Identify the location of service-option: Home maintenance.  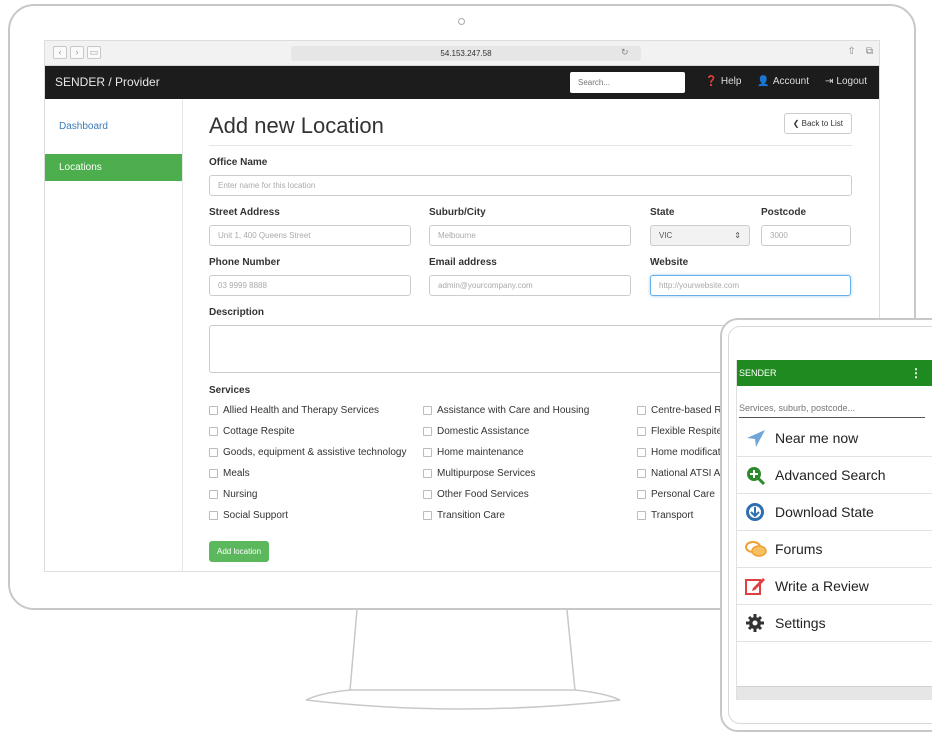
(473, 452).